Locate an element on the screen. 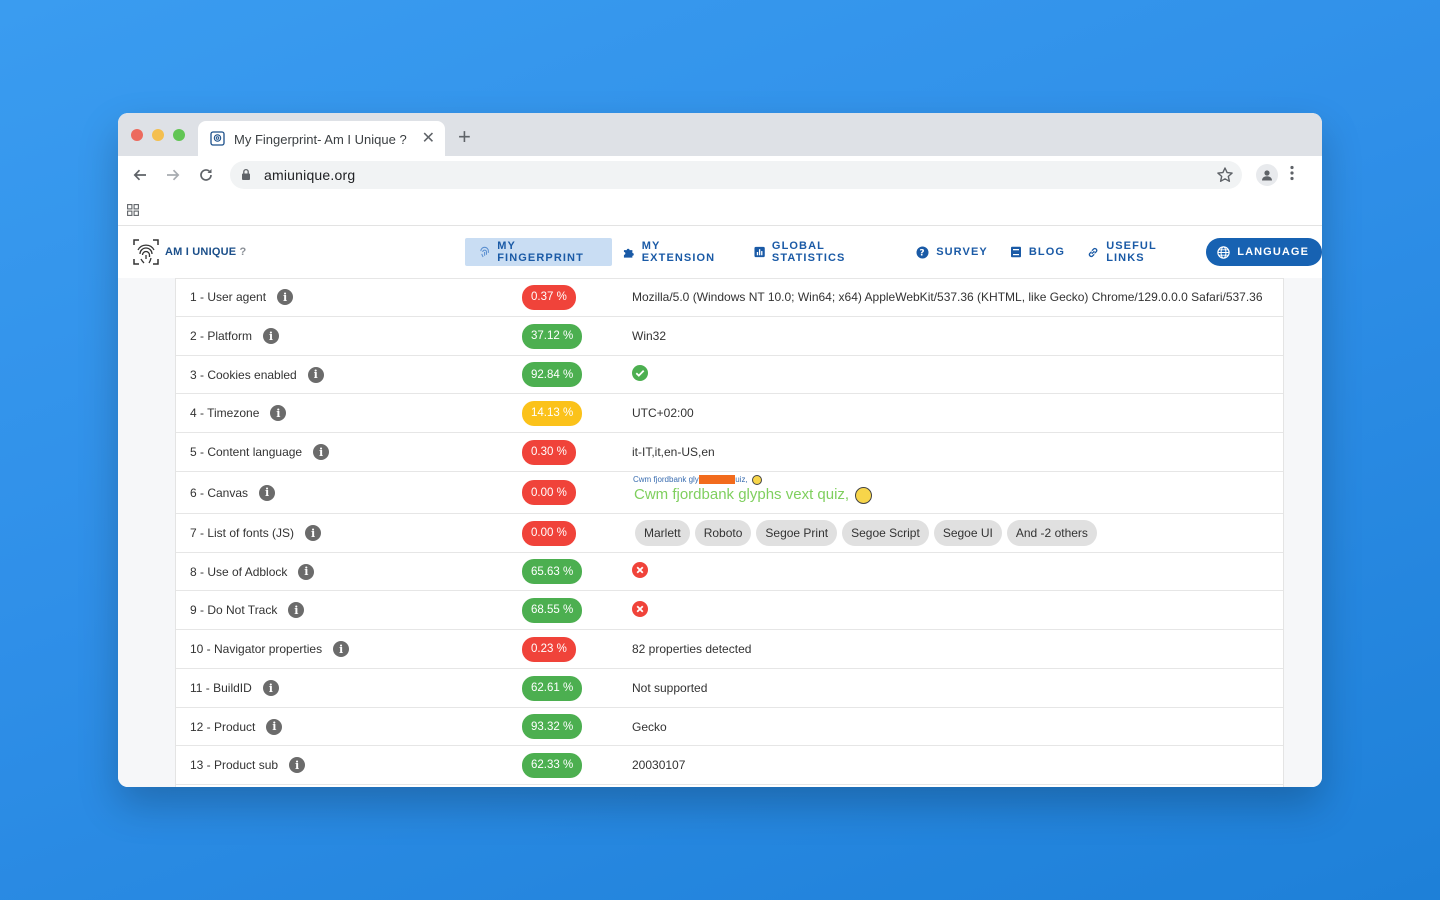 The image size is (1440, 900). font-chip: Segoe Print is located at coordinates (797, 533).